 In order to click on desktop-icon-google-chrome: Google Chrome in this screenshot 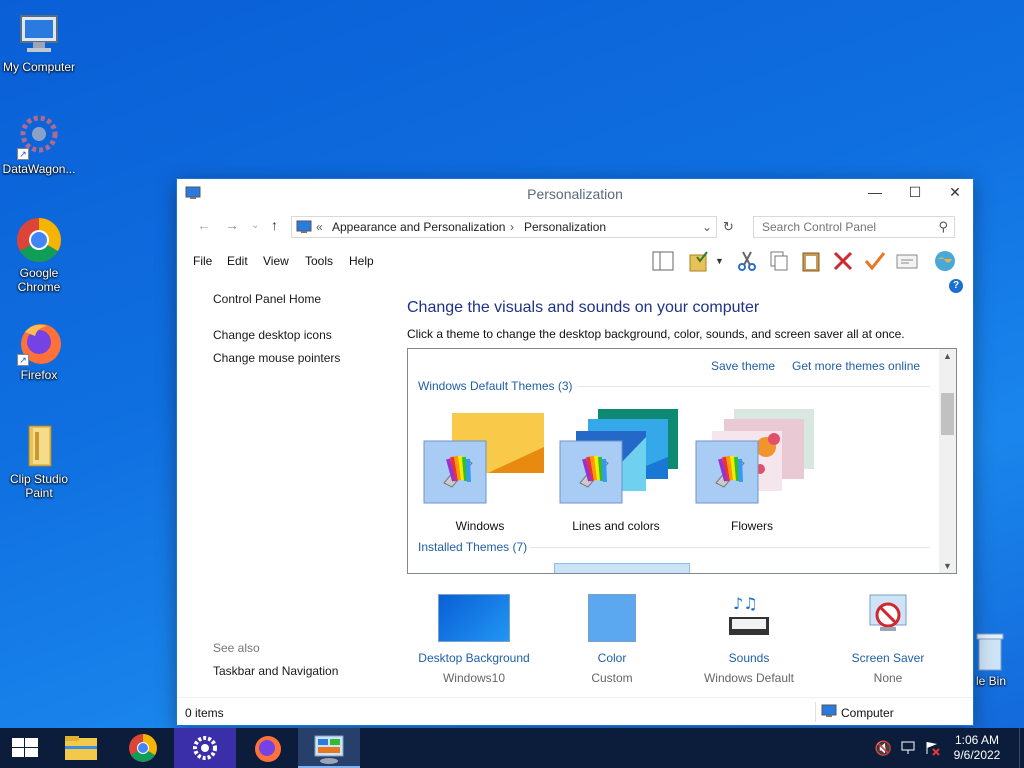, I will do `click(39, 255)`.